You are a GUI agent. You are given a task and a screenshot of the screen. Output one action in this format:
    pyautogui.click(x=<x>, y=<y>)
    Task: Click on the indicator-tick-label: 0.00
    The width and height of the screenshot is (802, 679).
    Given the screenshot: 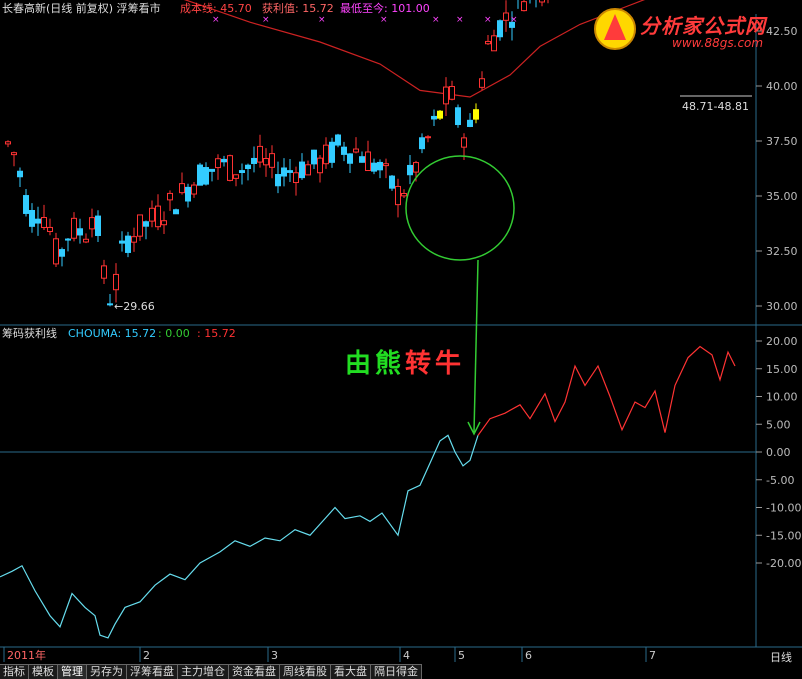 What is the action you would take?
    pyautogui.click(x=778, y=452)
    